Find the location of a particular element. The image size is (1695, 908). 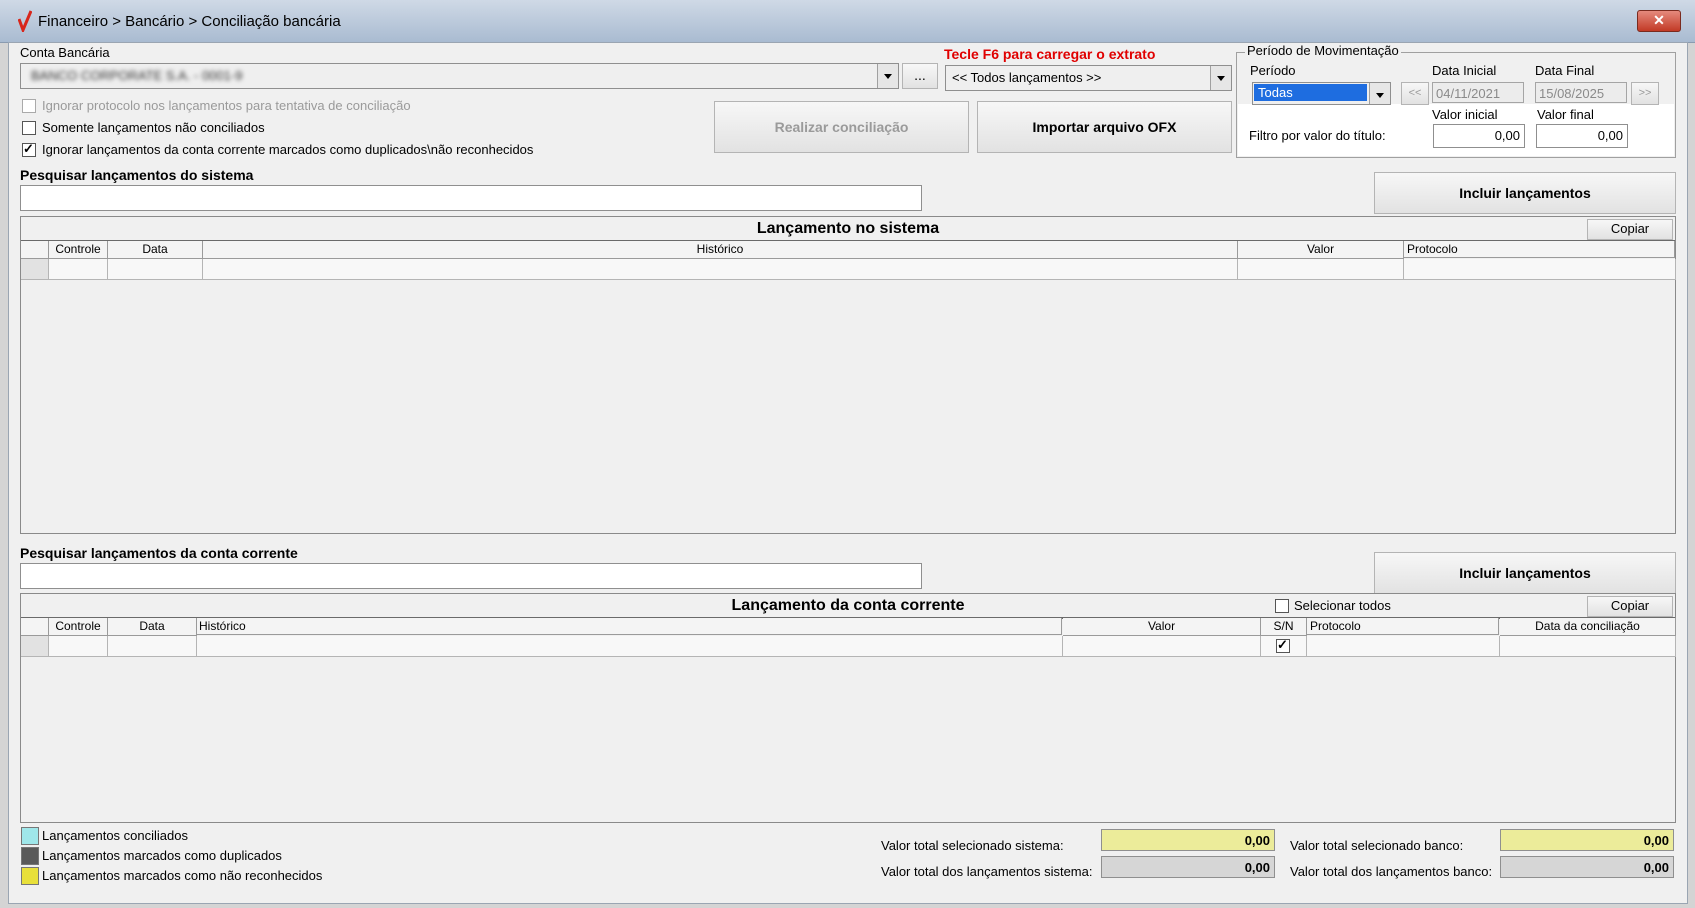

tot-banco-label: Valor total dos lançamentos banco: is located at coordinates (1391, 871).